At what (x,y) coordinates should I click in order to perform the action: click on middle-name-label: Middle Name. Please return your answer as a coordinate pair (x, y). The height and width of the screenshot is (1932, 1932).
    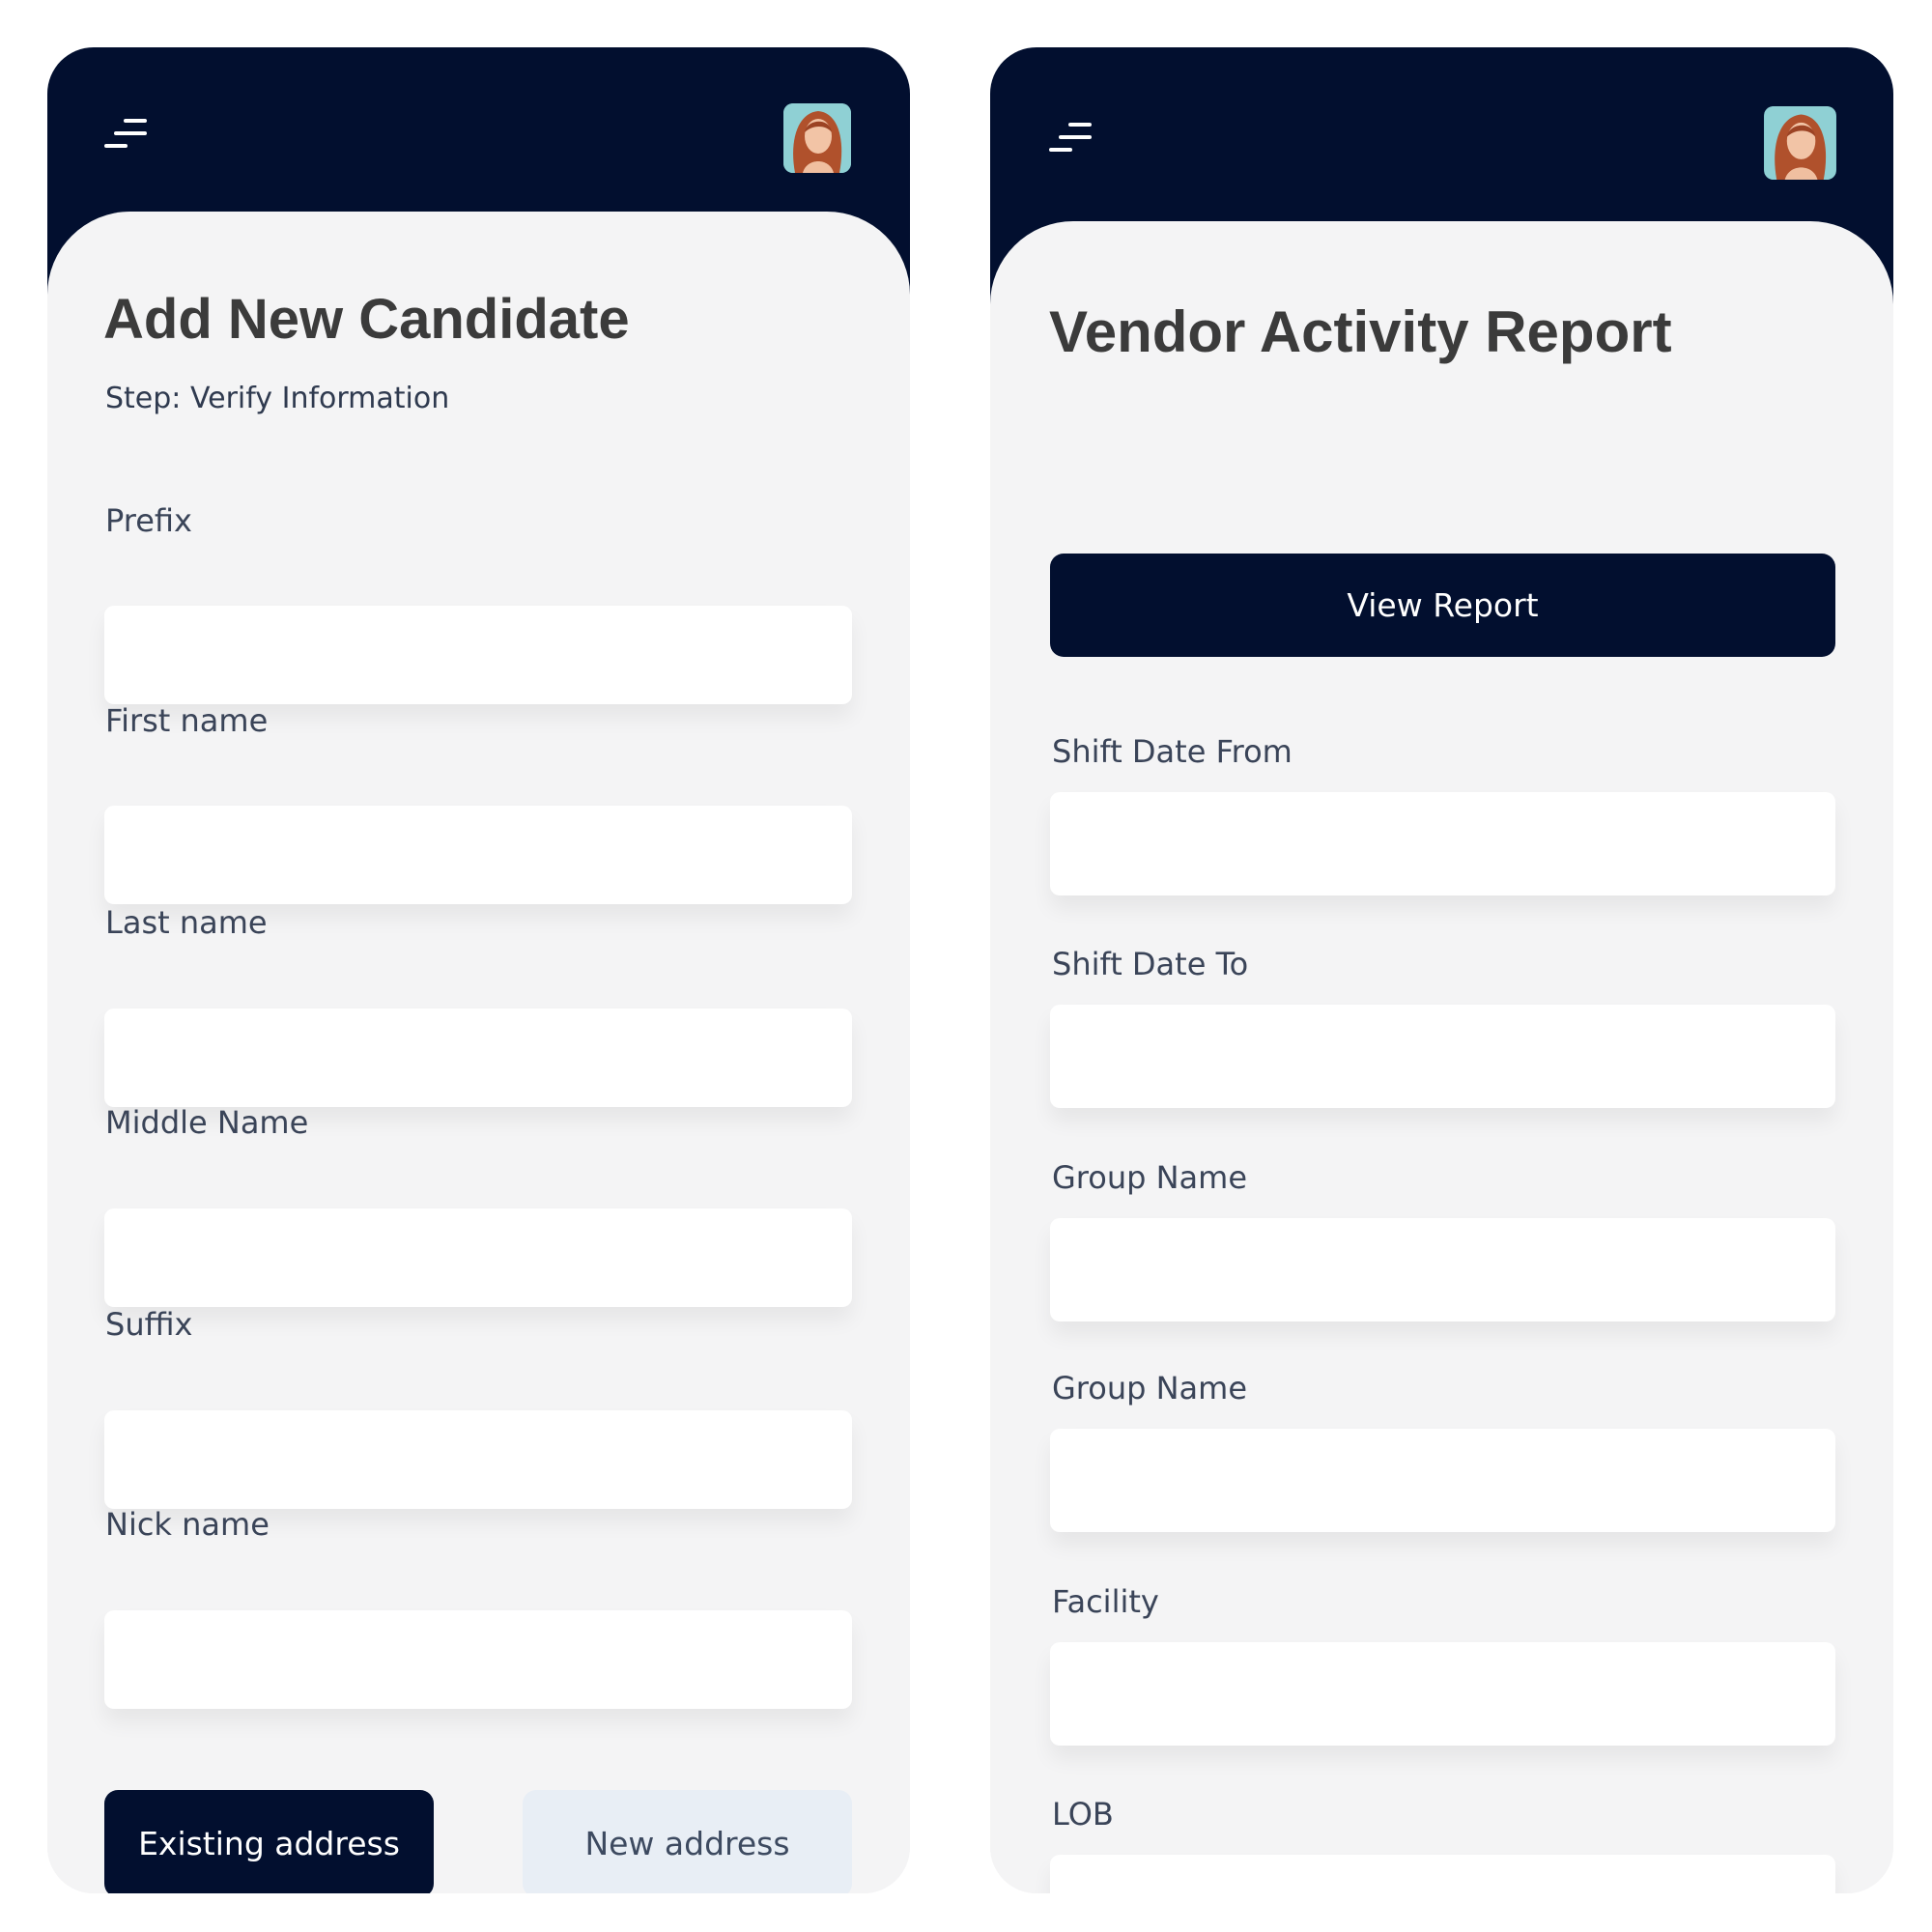
    Looking at the image, I should click on (207, 1122).